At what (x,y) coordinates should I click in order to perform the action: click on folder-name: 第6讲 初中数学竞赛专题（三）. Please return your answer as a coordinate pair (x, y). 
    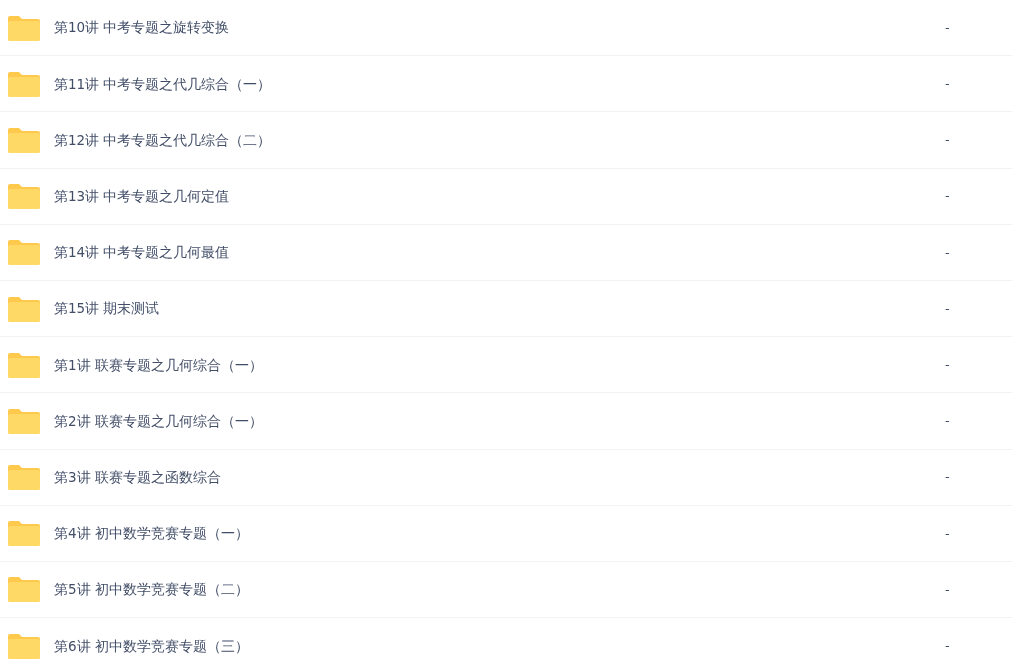
    Looking at the image, I should click on (152, 646).